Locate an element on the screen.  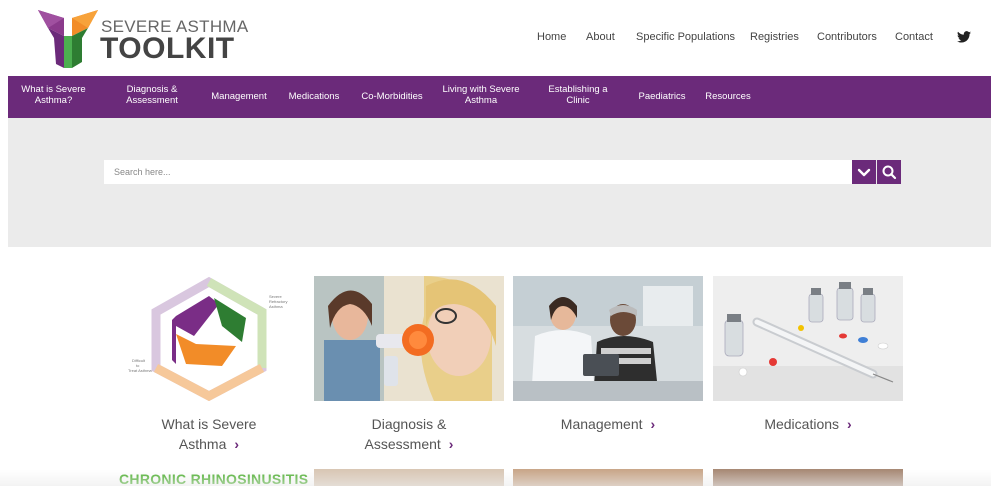
topnav-contact: Contact is located at coordinates (914, 37).